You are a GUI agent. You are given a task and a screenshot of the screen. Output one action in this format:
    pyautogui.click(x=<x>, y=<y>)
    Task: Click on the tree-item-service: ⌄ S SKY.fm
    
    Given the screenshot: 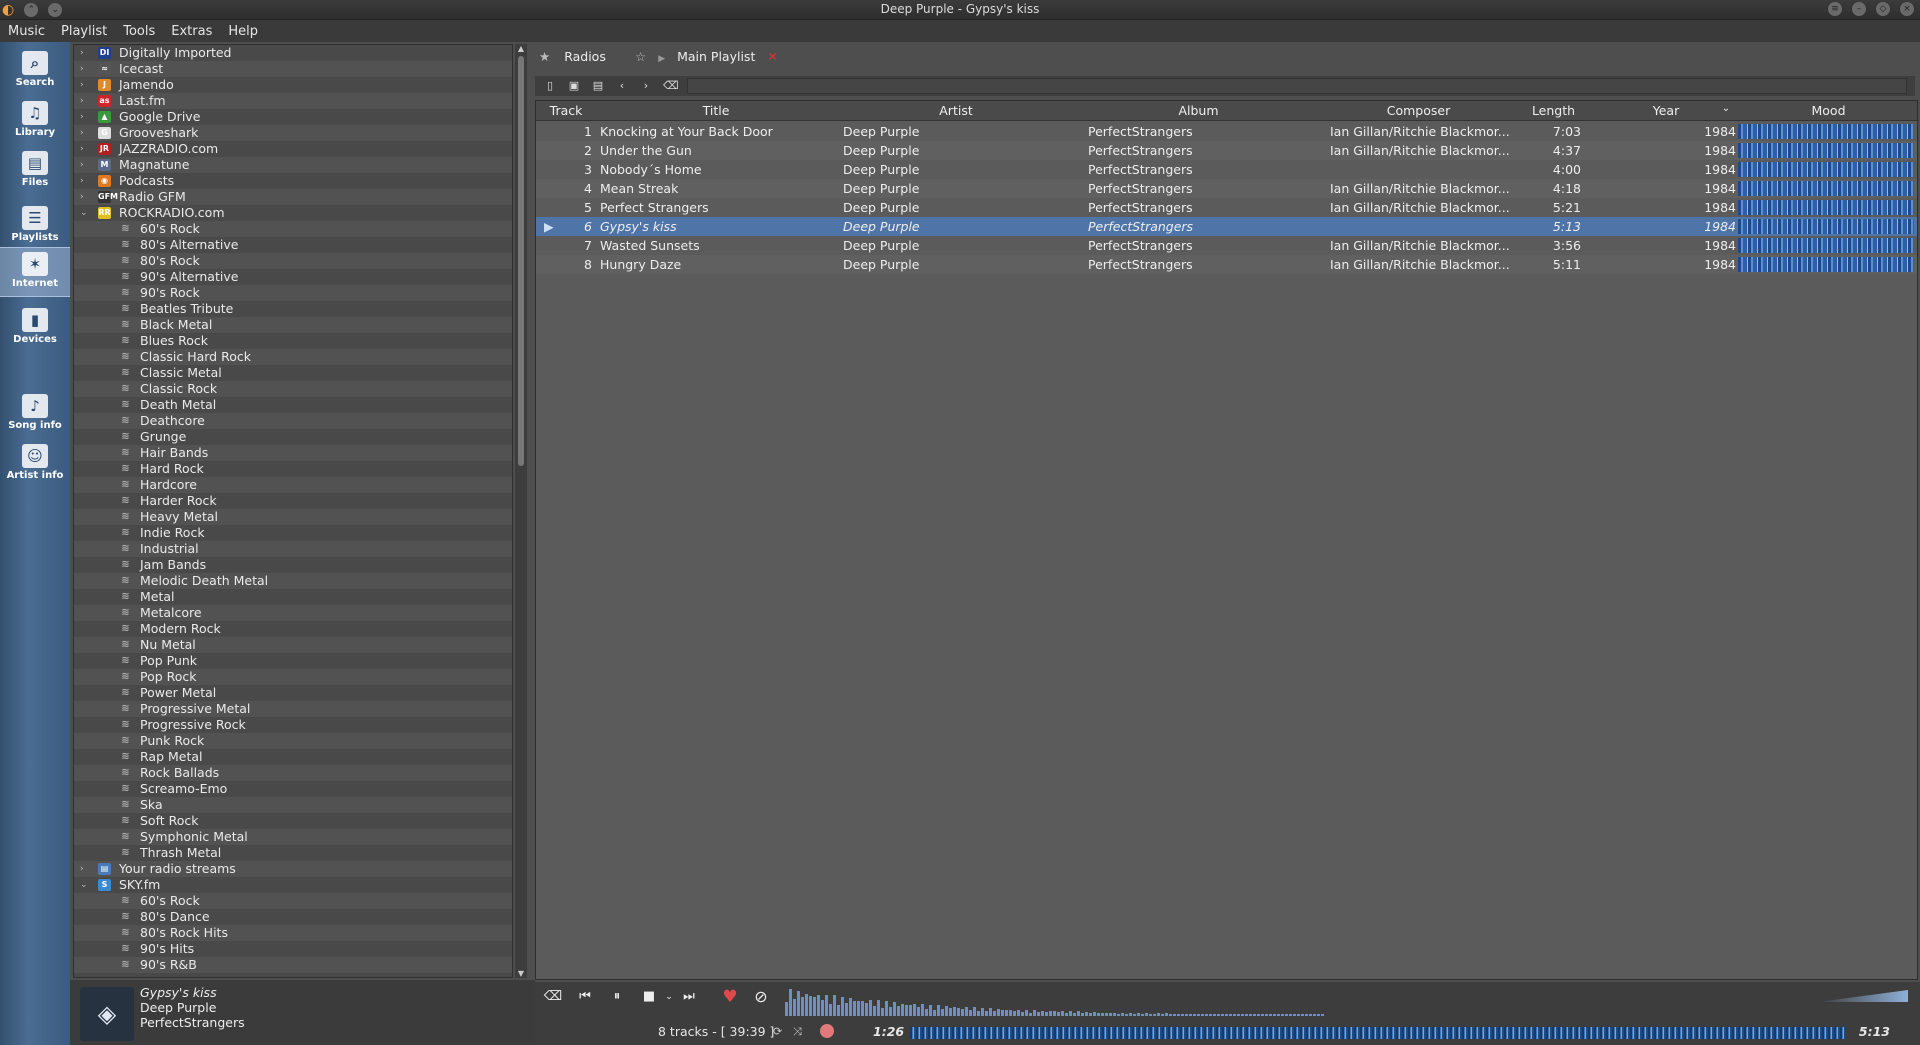 What is the action you would take?
    pyautogui.click(x=293, y=885)
    